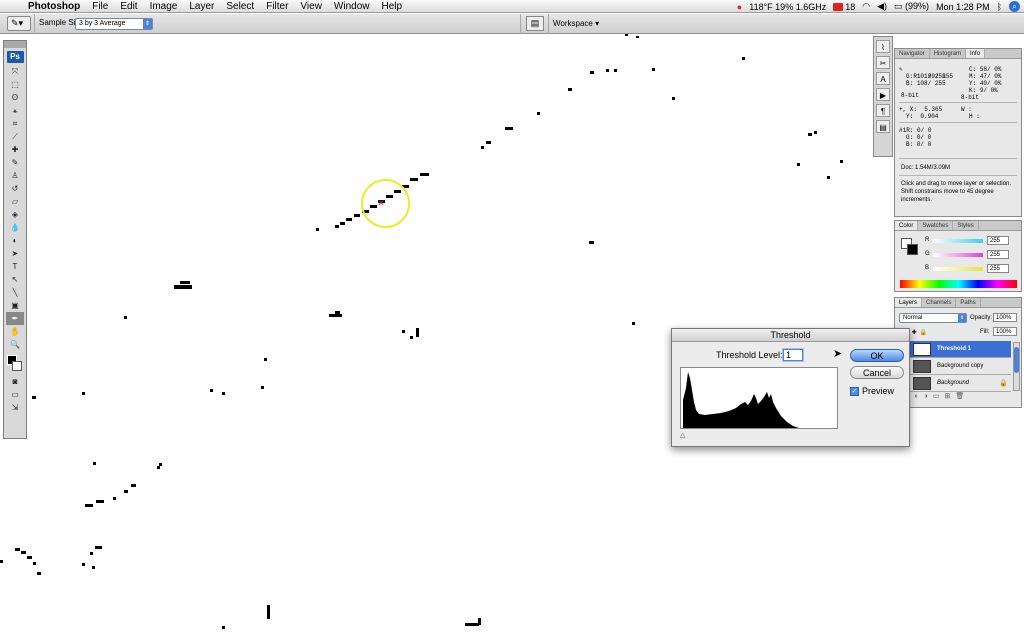 Image resolution: width=1024 pixels, height=640 pixels. I want to click on tab-paths: Paths, so click(968, 302).